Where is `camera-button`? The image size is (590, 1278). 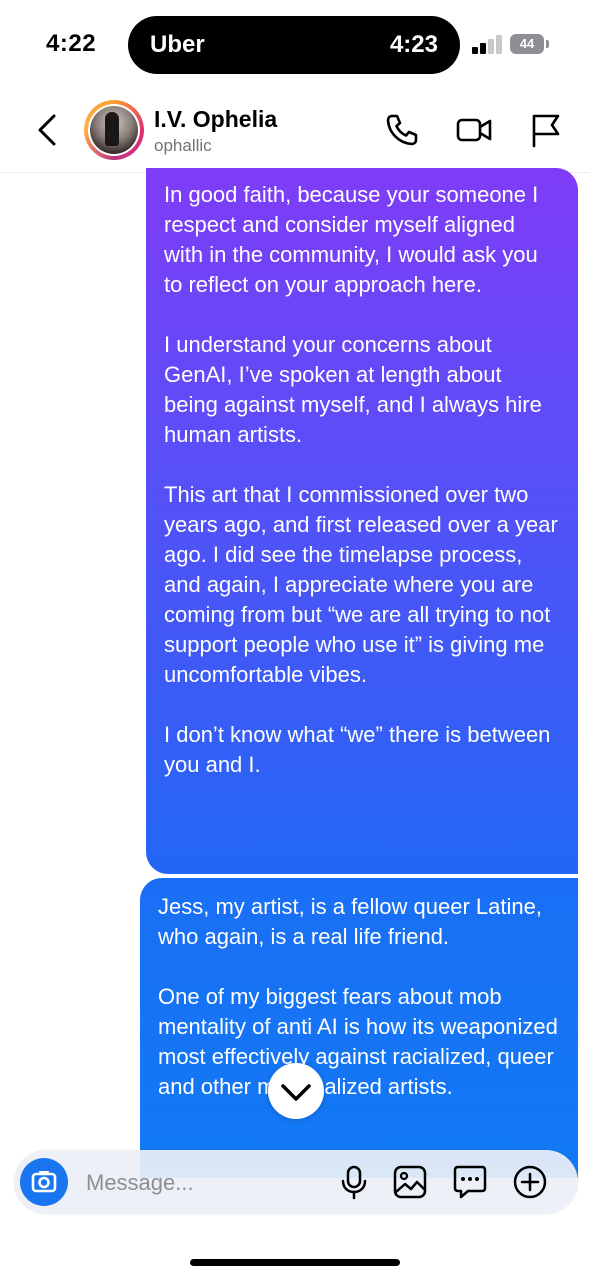
camera-button is located at coordinates (44, 1182).